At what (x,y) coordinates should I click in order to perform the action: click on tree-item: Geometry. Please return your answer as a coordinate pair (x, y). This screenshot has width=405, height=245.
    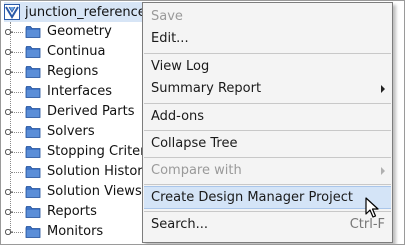
    Looking at the image, I should click on (76, 32).